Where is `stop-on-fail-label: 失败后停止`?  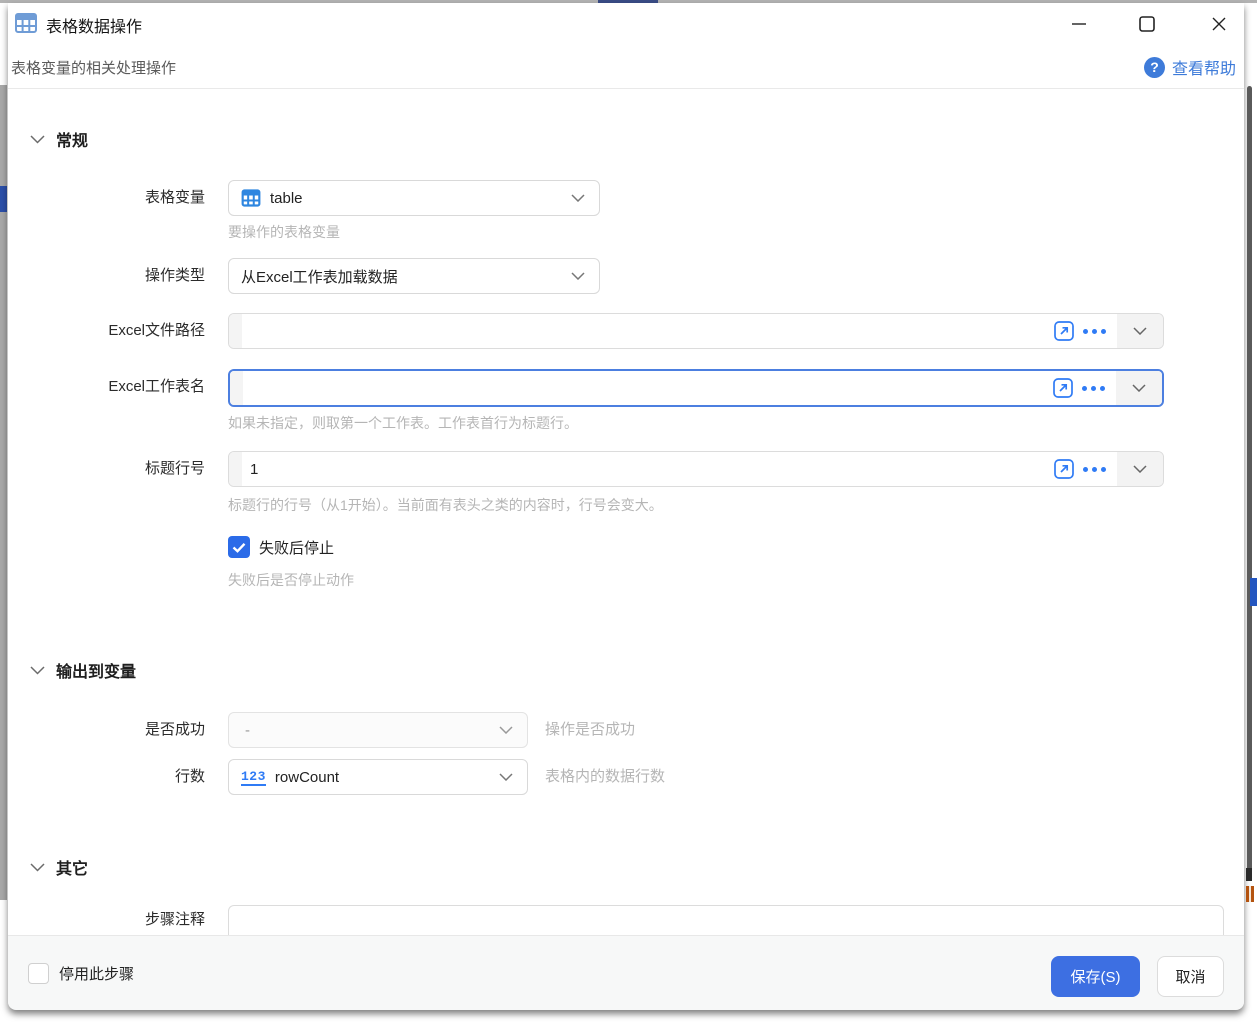
stop-on-fail-label: 失败后停止 is located at coordinates (297, 548).